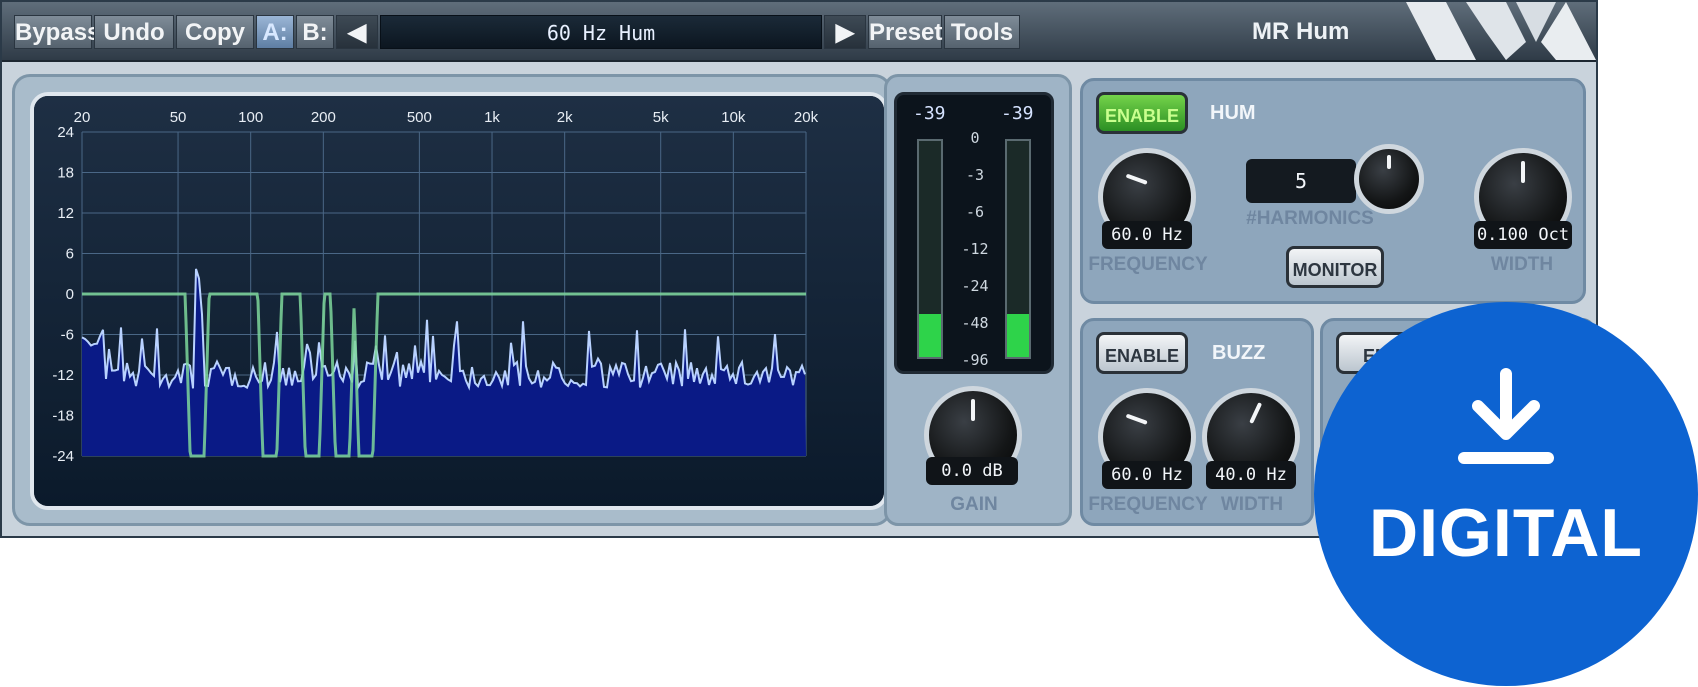  Describe the element at coordinates (70, 294) in the screenshot. I see `db-tick-label: 0` at that location.